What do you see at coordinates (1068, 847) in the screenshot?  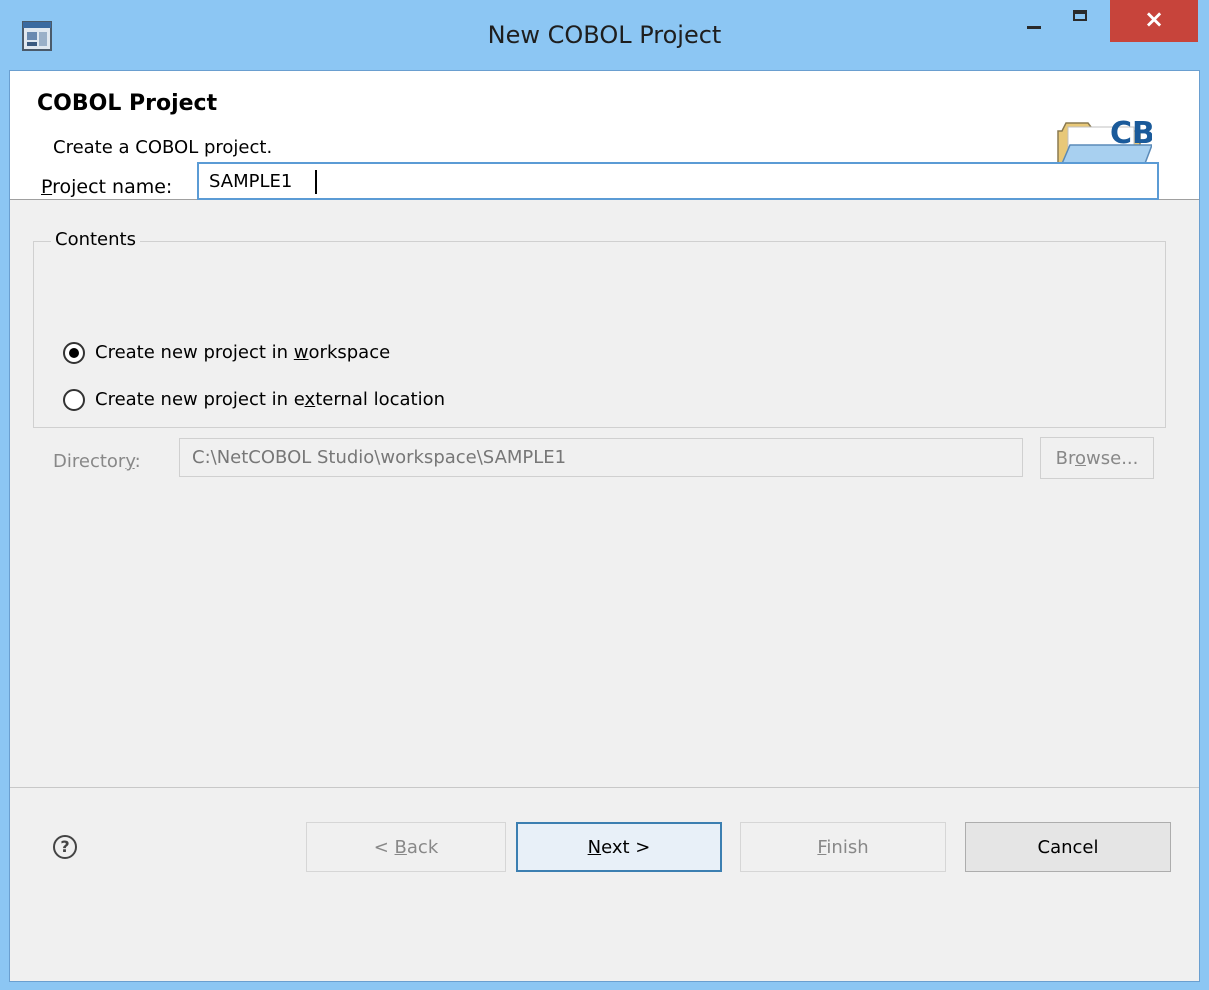 I see `cancel-button: Cancel` at bounding box center [1068, 847].